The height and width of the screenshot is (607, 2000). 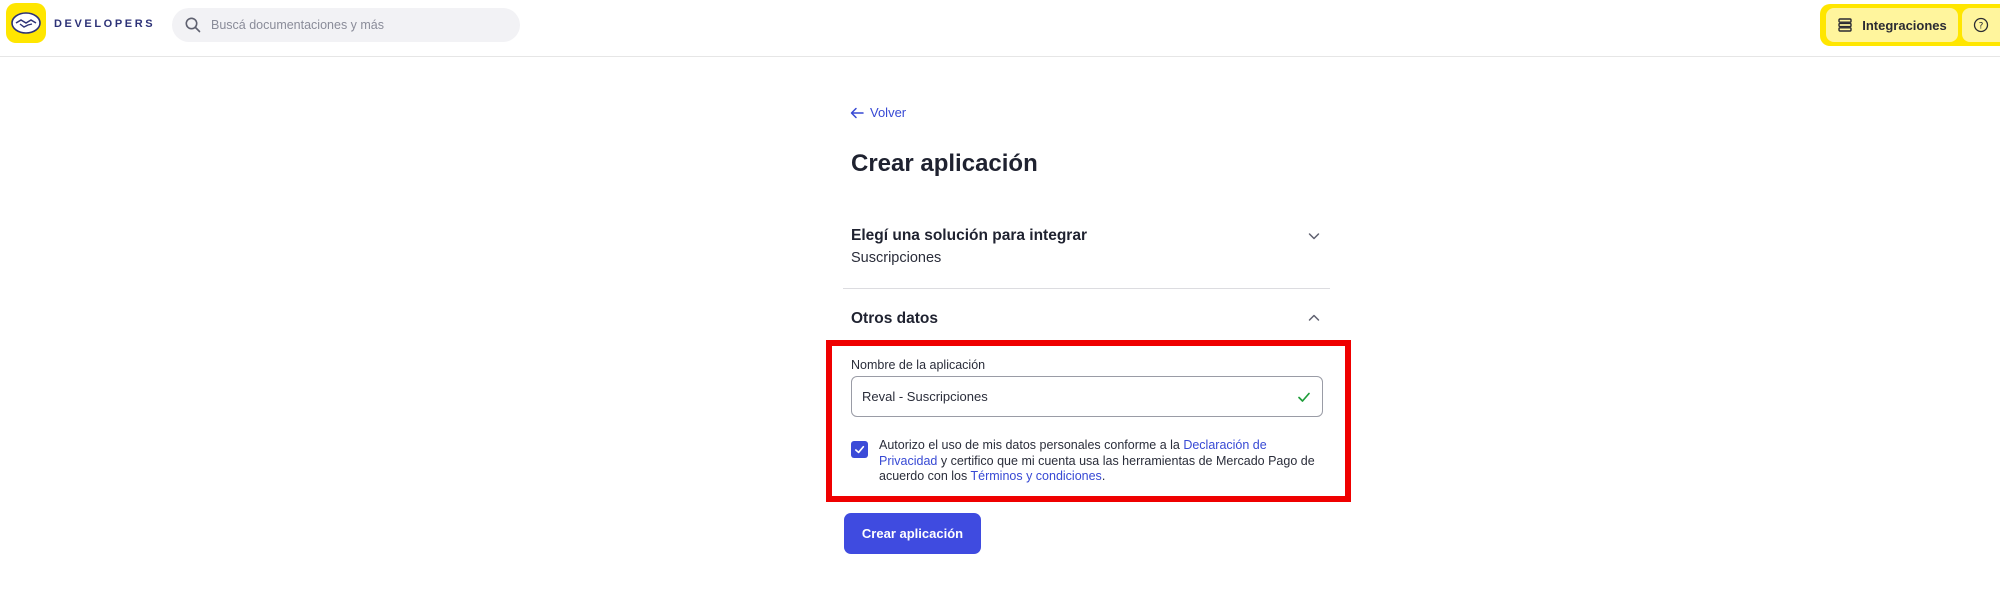 What do you see at coordinates (857, 112) in the screenshot?
I see `arrow-left-icon` at bounding box center [857, 112].